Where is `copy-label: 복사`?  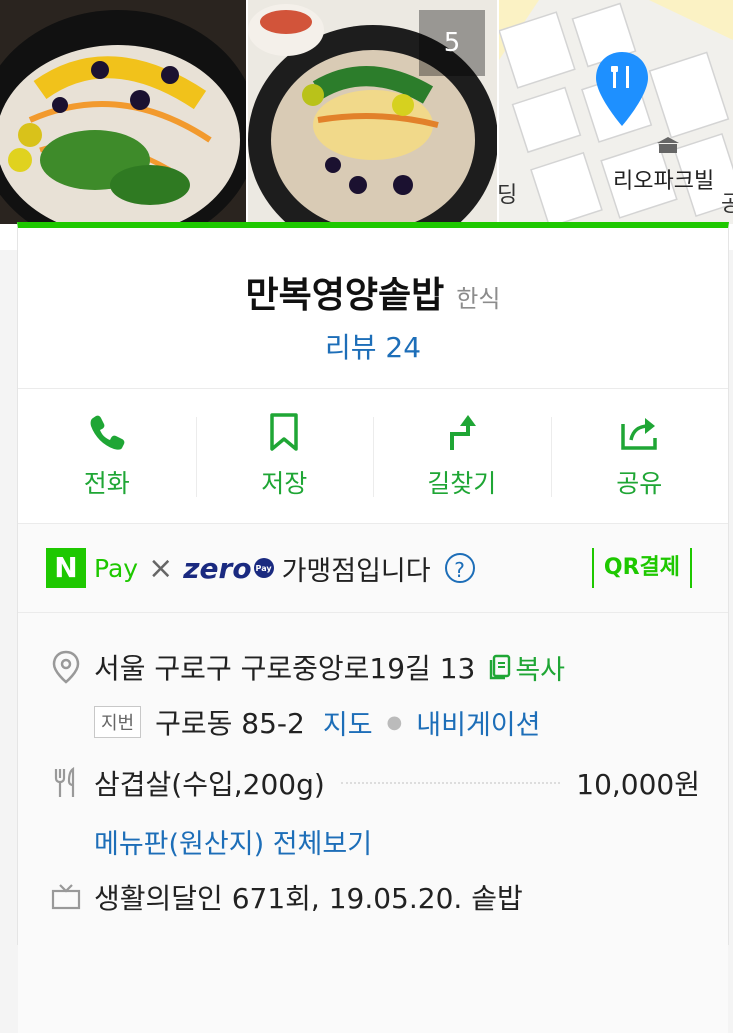
copy-label: 복사 is located at coordinates (540, 670).